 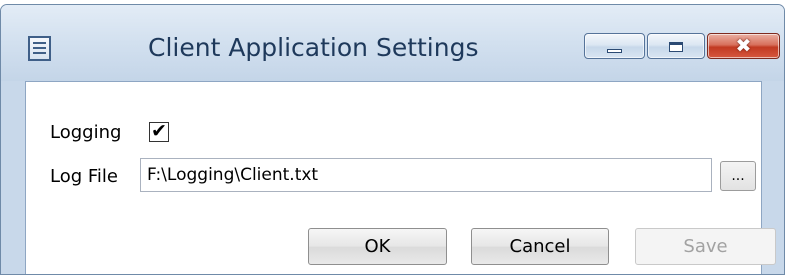 I want to click on maximize-icon, so click(x=676, y=47).